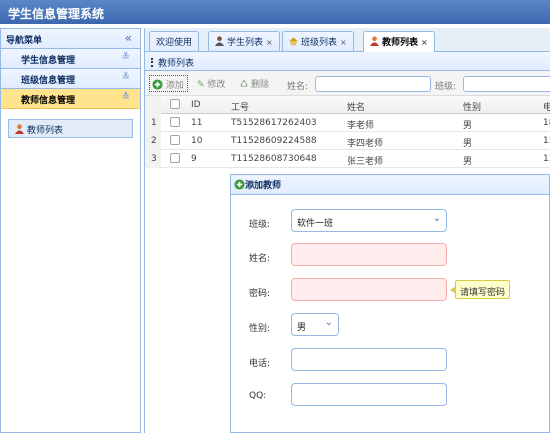 This screenshot has width=550, height=433. I want to click on rownum-header, so click(153, 105).